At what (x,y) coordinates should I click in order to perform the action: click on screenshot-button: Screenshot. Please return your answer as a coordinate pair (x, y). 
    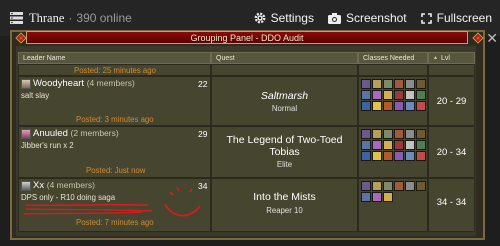
    Looking at the image, I should click on (367, 18).